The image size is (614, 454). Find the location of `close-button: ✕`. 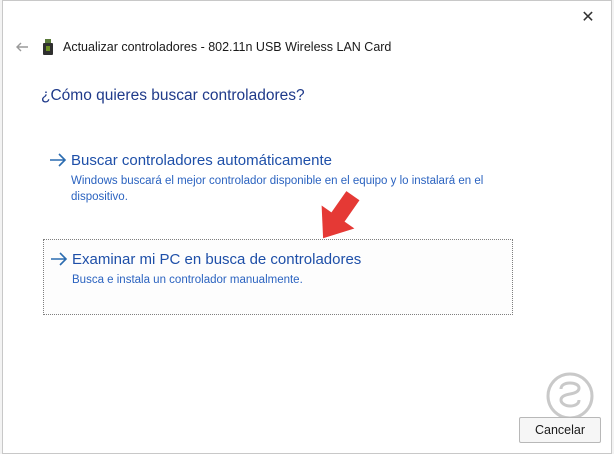

close-button: ✕ is located at coordinates (588, 17).